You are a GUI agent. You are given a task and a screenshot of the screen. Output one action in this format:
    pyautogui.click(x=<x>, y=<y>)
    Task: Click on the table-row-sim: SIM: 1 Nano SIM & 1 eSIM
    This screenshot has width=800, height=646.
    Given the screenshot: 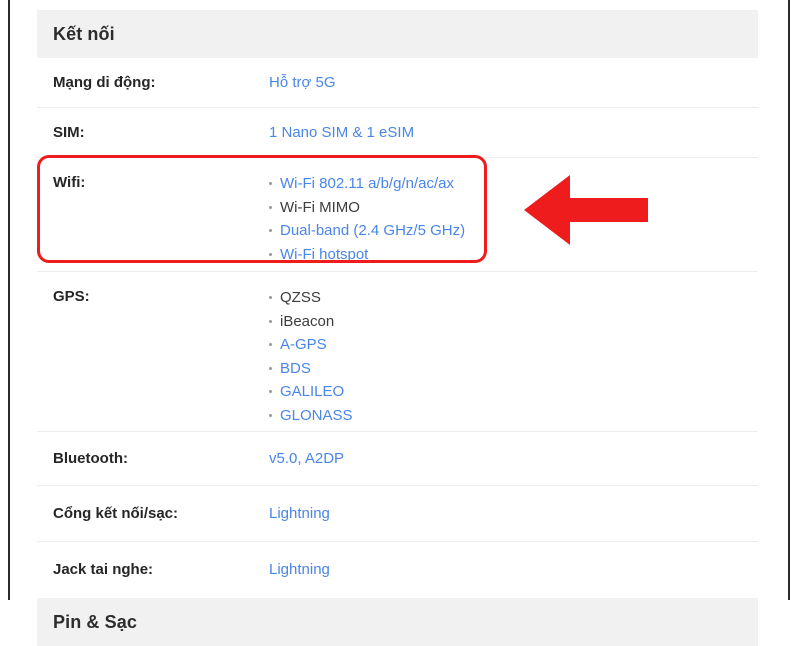 What is the action you would take?
    pyautogui.click(x=397, y=133)
    